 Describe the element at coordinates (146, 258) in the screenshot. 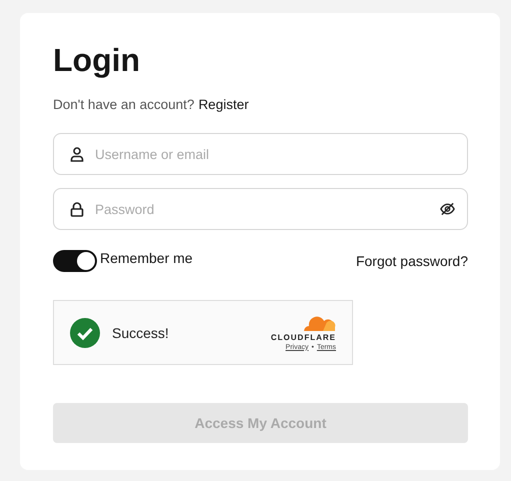

I see `remember-label: Remember me` at that location.